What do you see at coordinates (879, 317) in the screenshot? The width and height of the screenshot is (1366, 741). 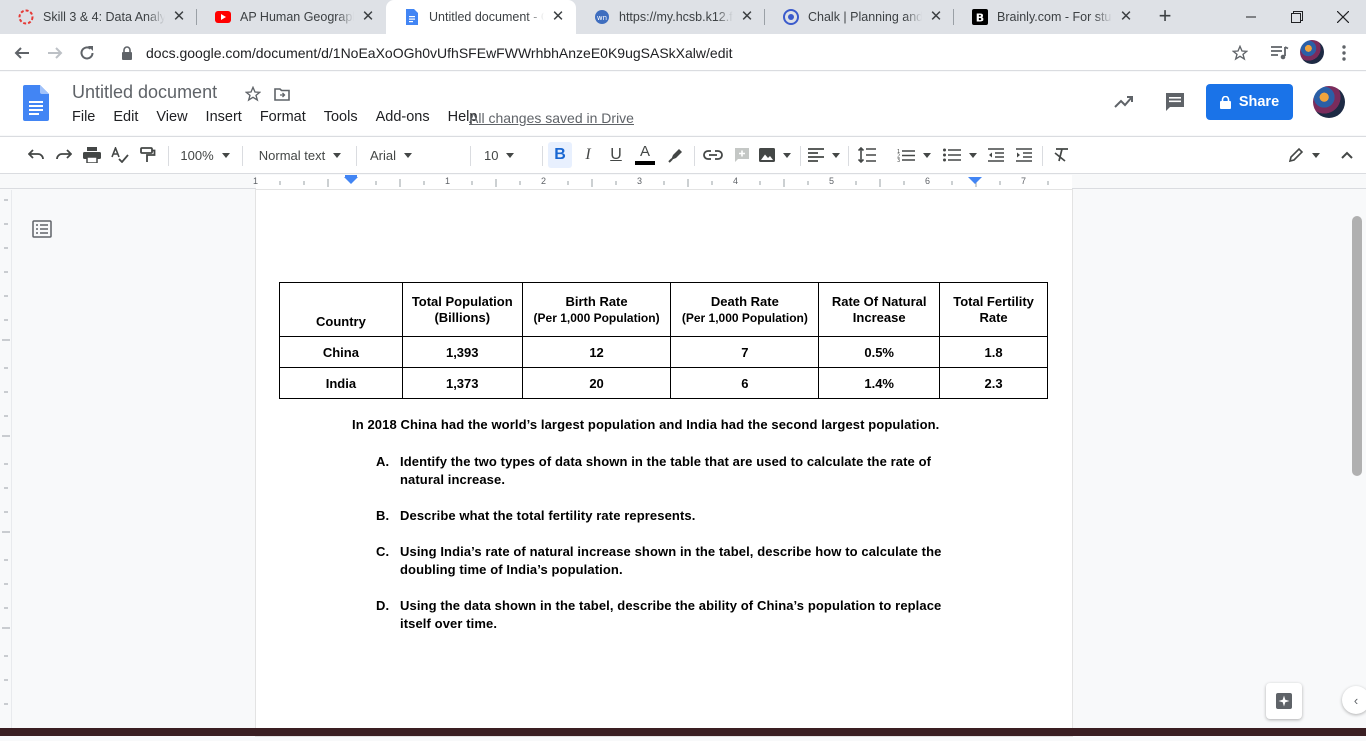 I see `header-sub: Increase` at bounding box center [879, 317].